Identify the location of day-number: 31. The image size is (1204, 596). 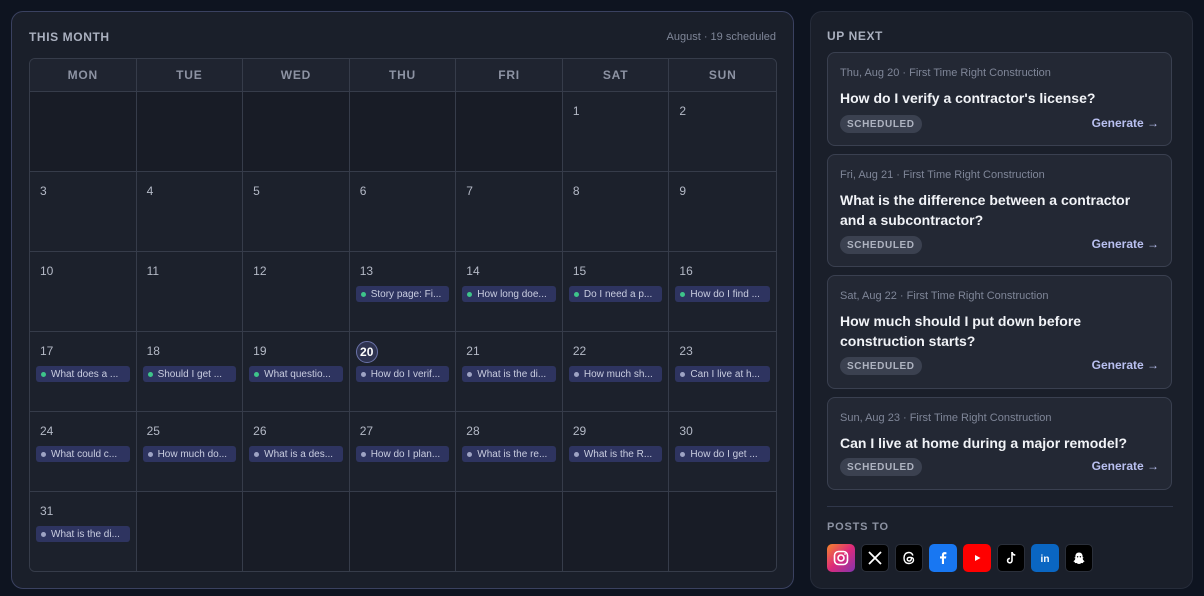
(47, 511).